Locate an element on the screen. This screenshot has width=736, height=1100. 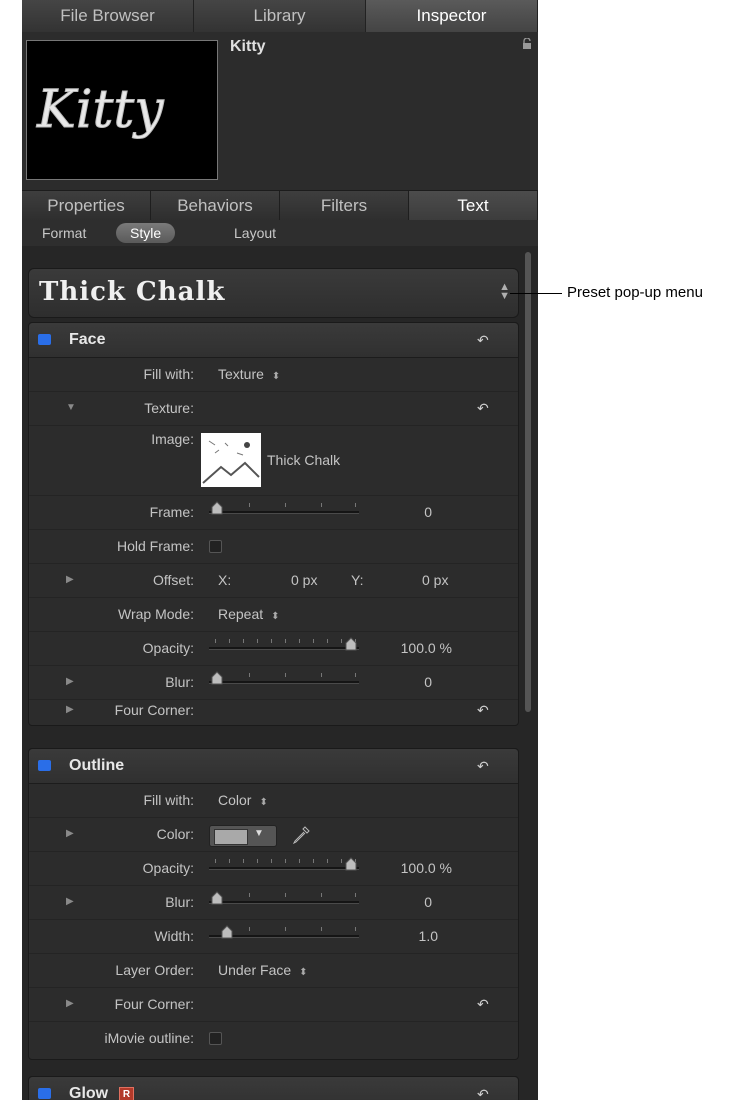
color-well: ▼ is located at coordinates (243, 836).